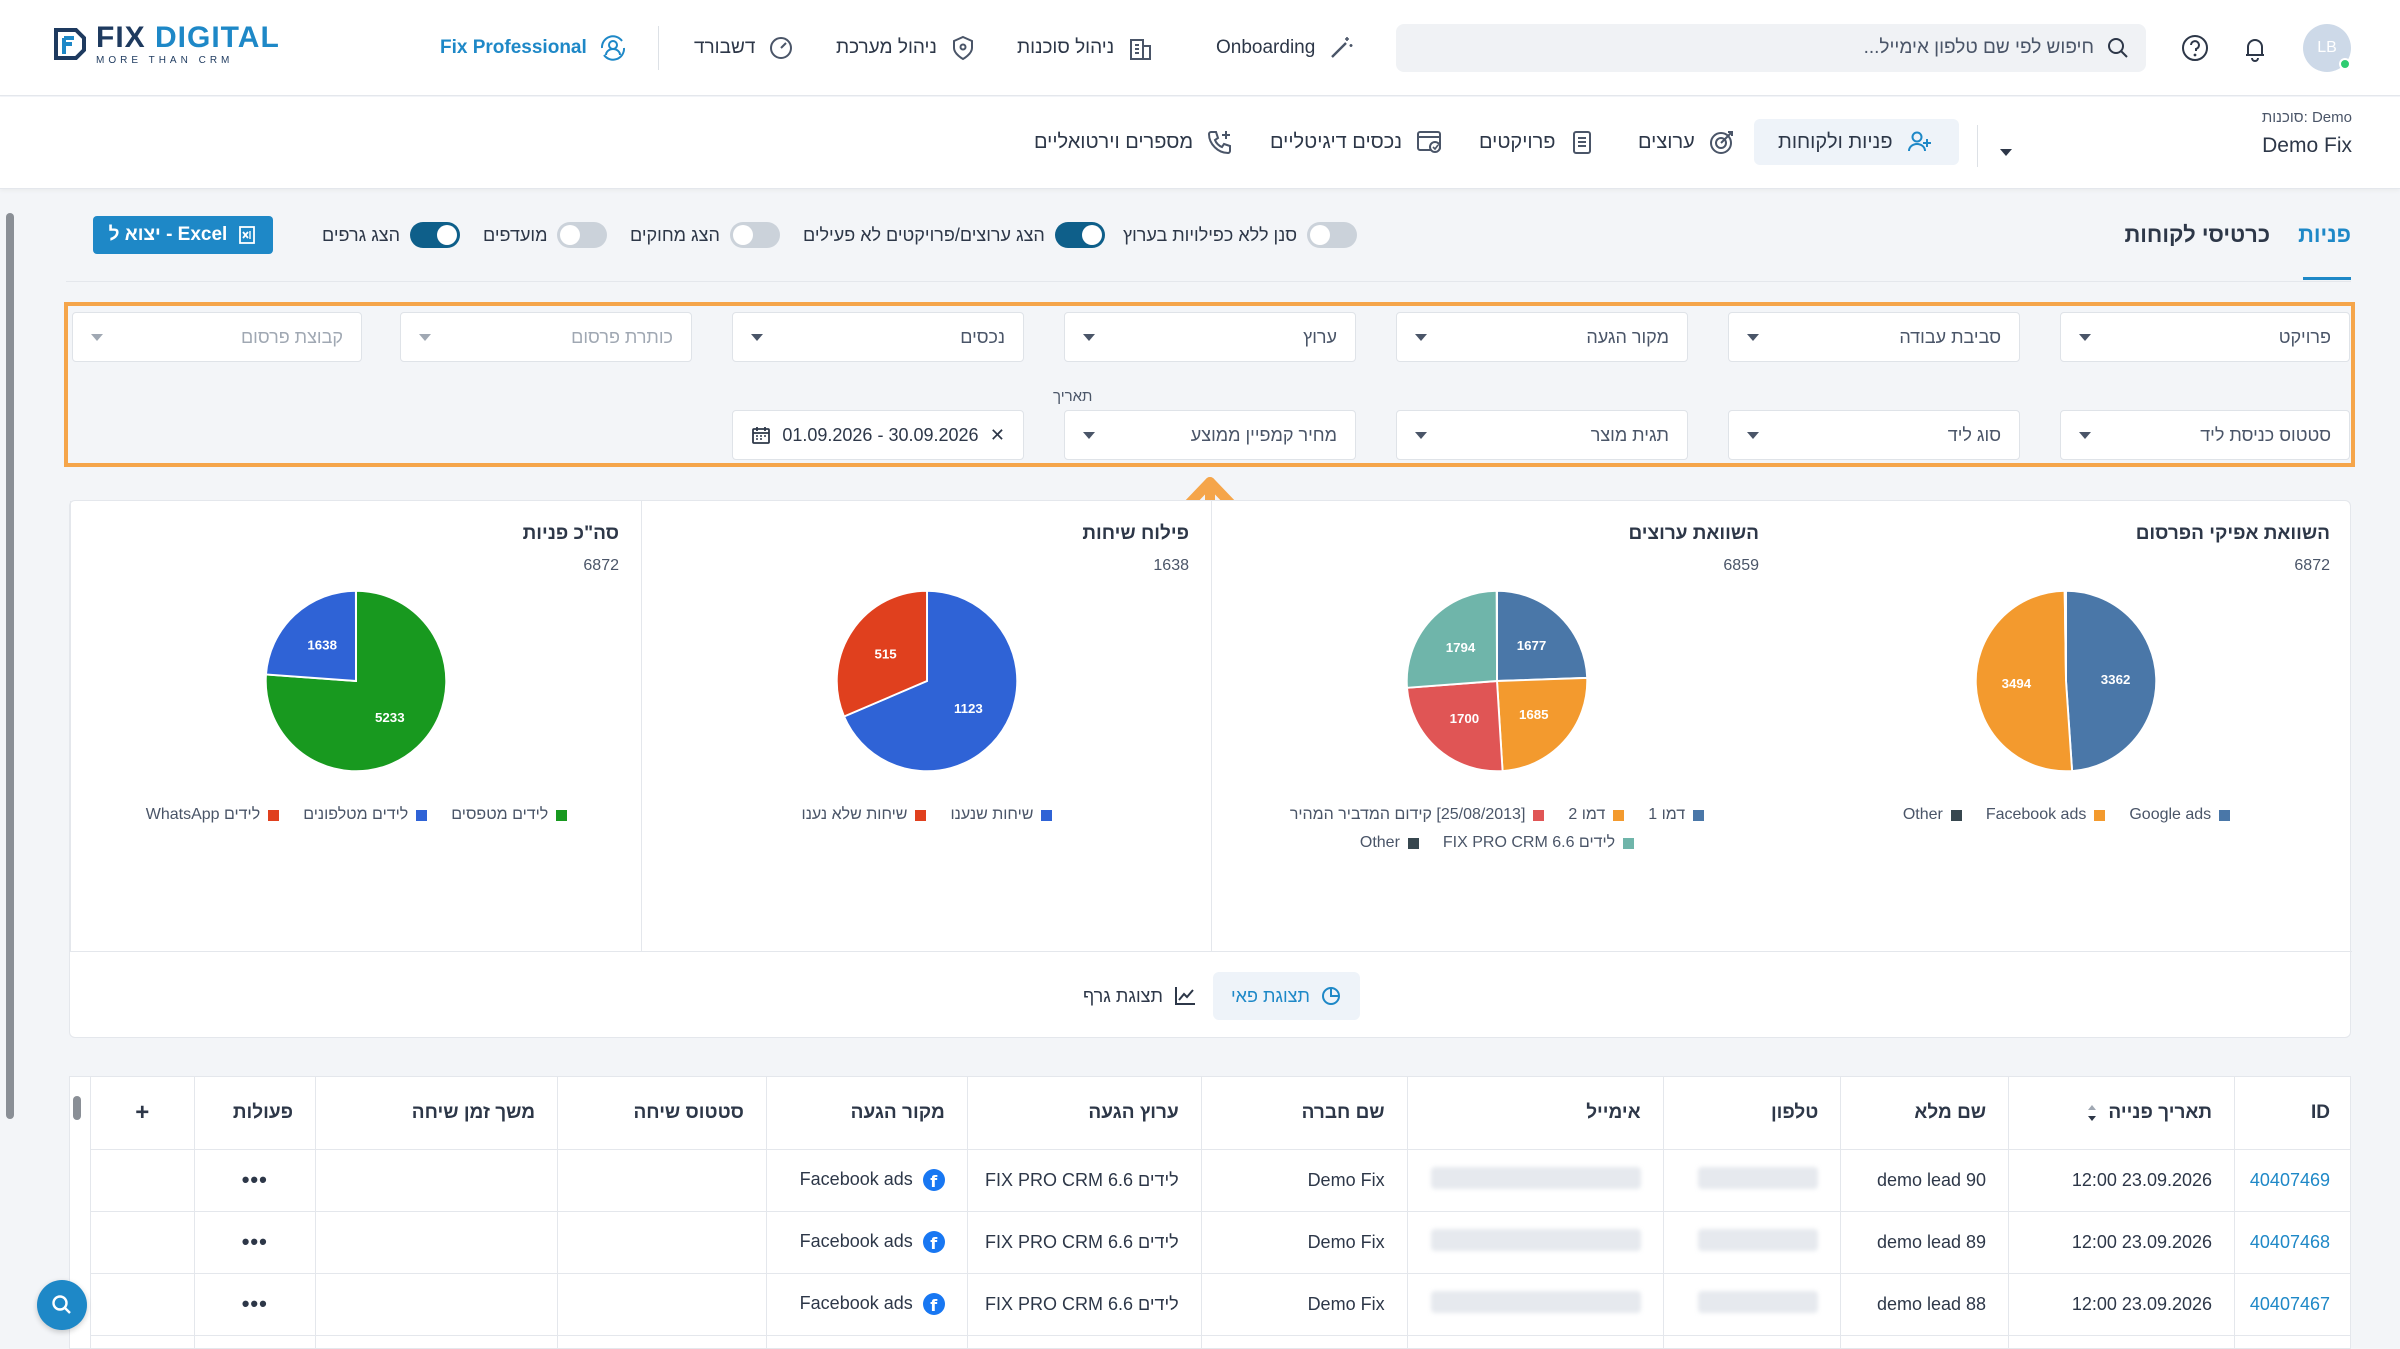  I want to click on avatar: LB, so click(2327, 48).